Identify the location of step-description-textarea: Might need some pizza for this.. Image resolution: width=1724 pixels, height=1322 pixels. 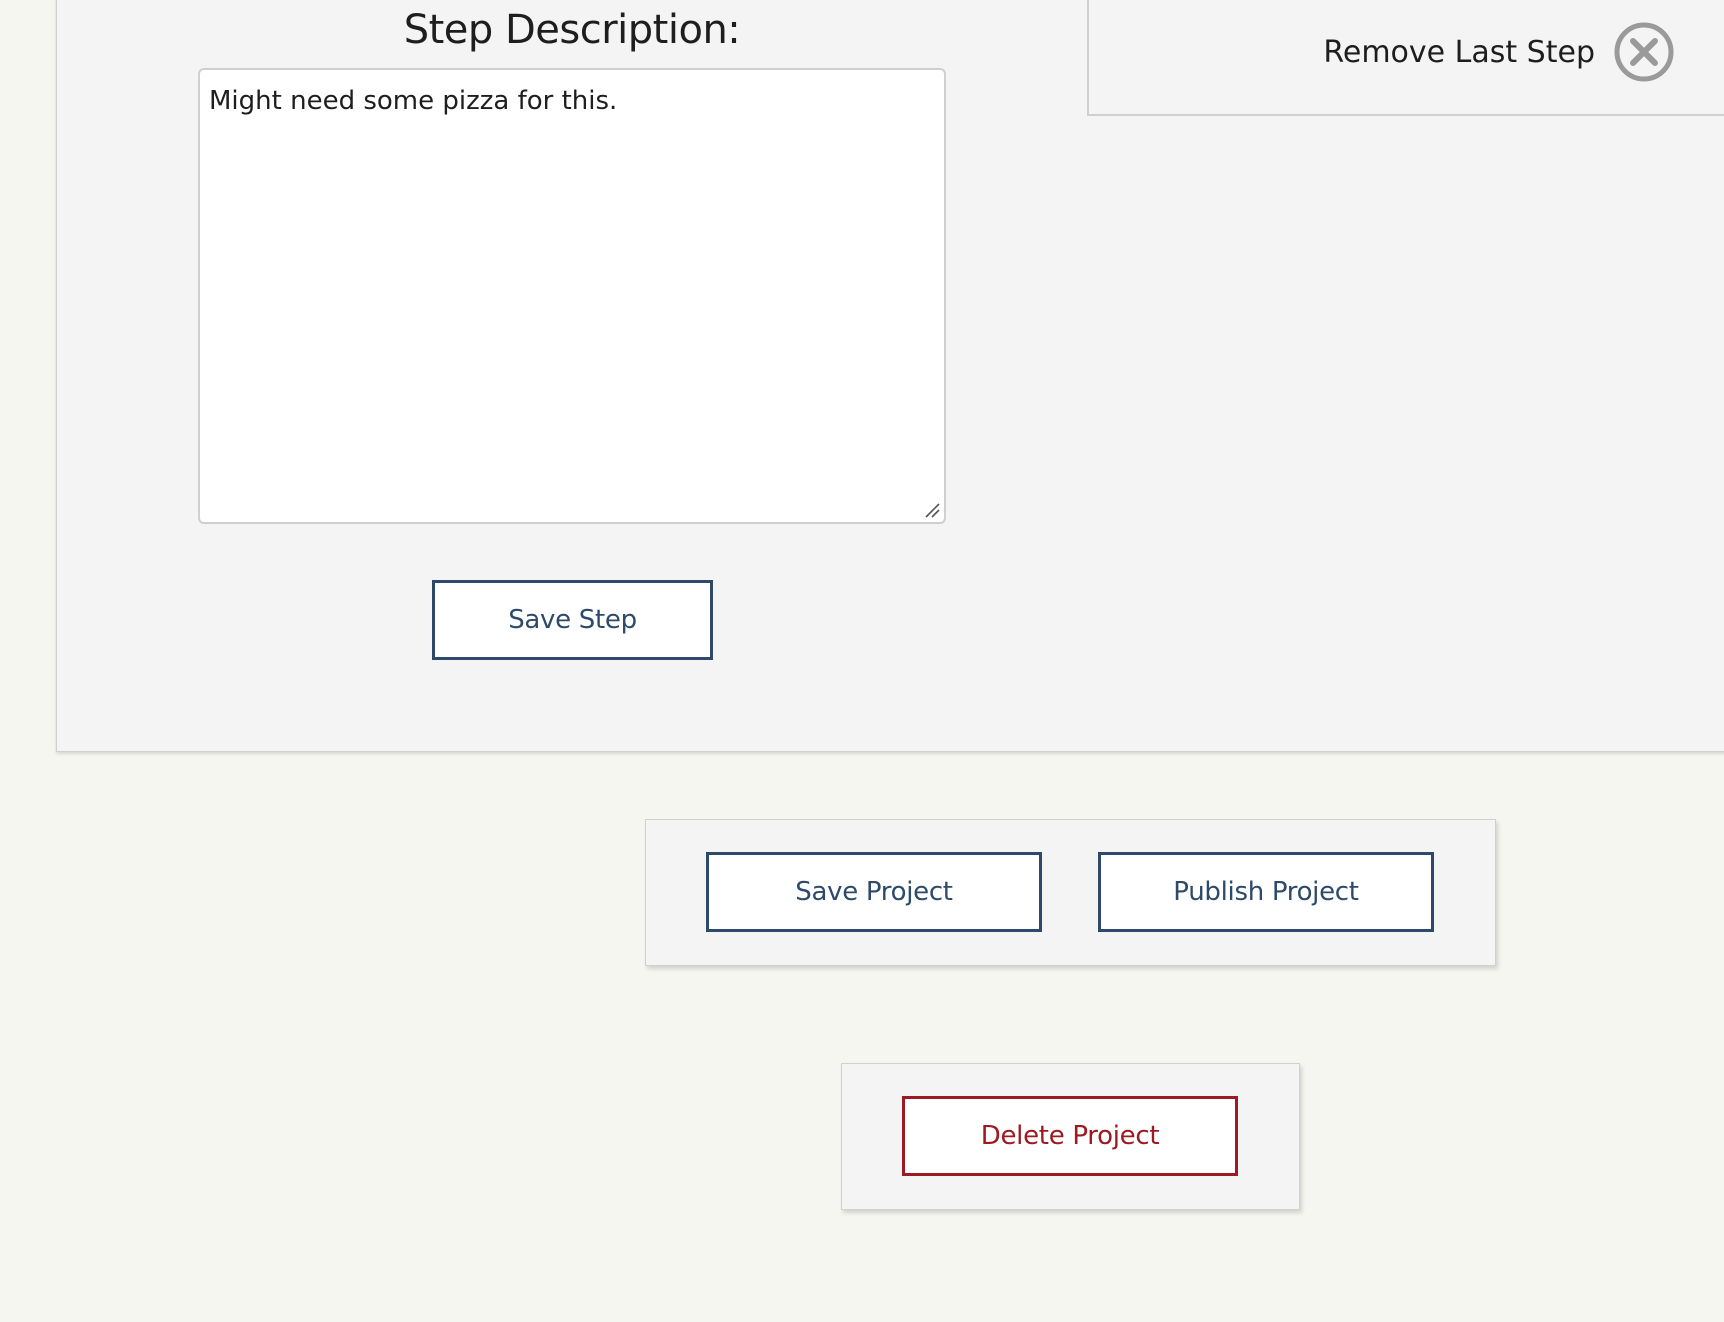
(572, 296).